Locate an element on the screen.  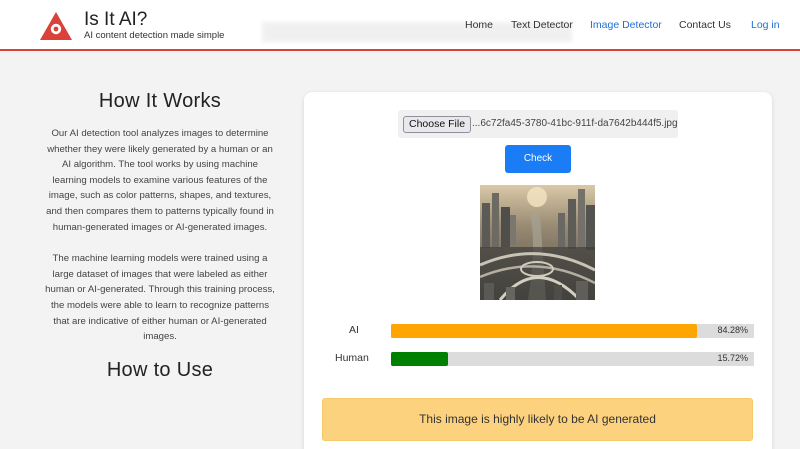
human-progress-fill is located at coordinates (420, 359).